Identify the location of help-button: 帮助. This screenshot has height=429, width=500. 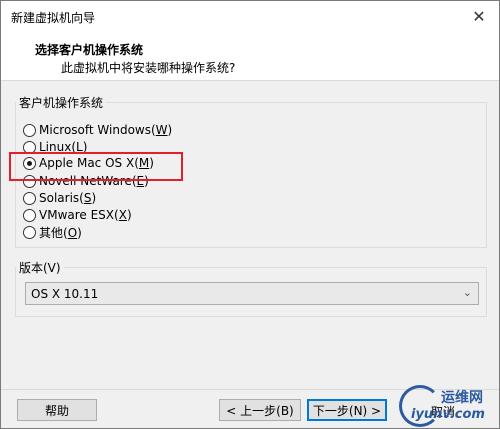
(57, 410).